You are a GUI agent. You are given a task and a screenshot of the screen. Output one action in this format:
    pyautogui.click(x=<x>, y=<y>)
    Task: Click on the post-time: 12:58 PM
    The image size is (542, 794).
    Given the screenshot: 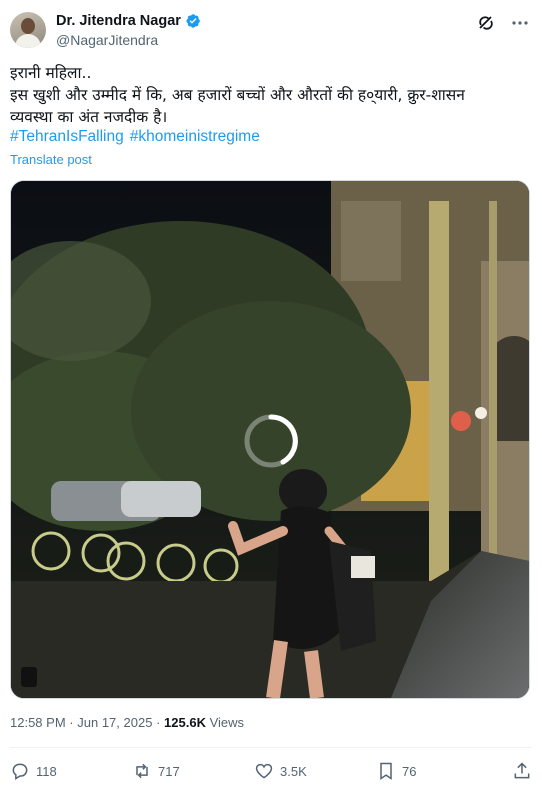 What is the action you would take?
    pyautogui.click(x=38, y=722)
    